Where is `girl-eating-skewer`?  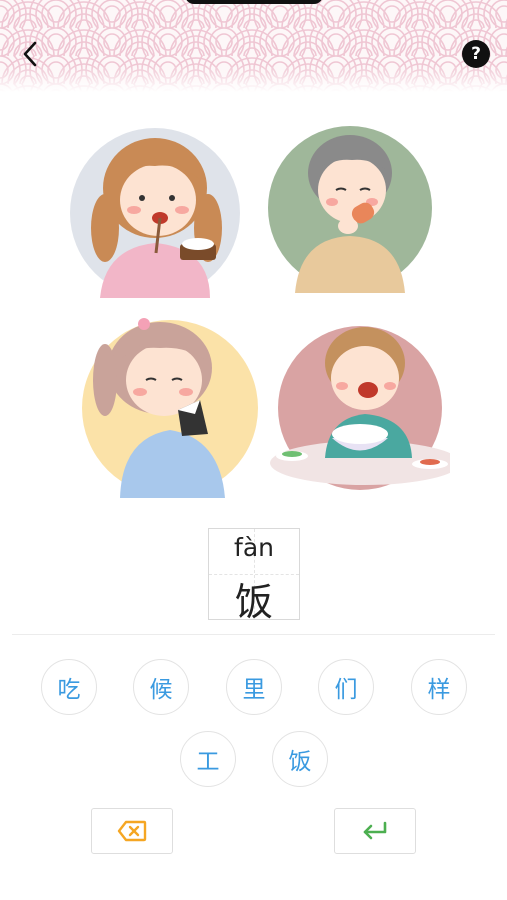 girl-eating-skewer is located at coordinates (155, 213).